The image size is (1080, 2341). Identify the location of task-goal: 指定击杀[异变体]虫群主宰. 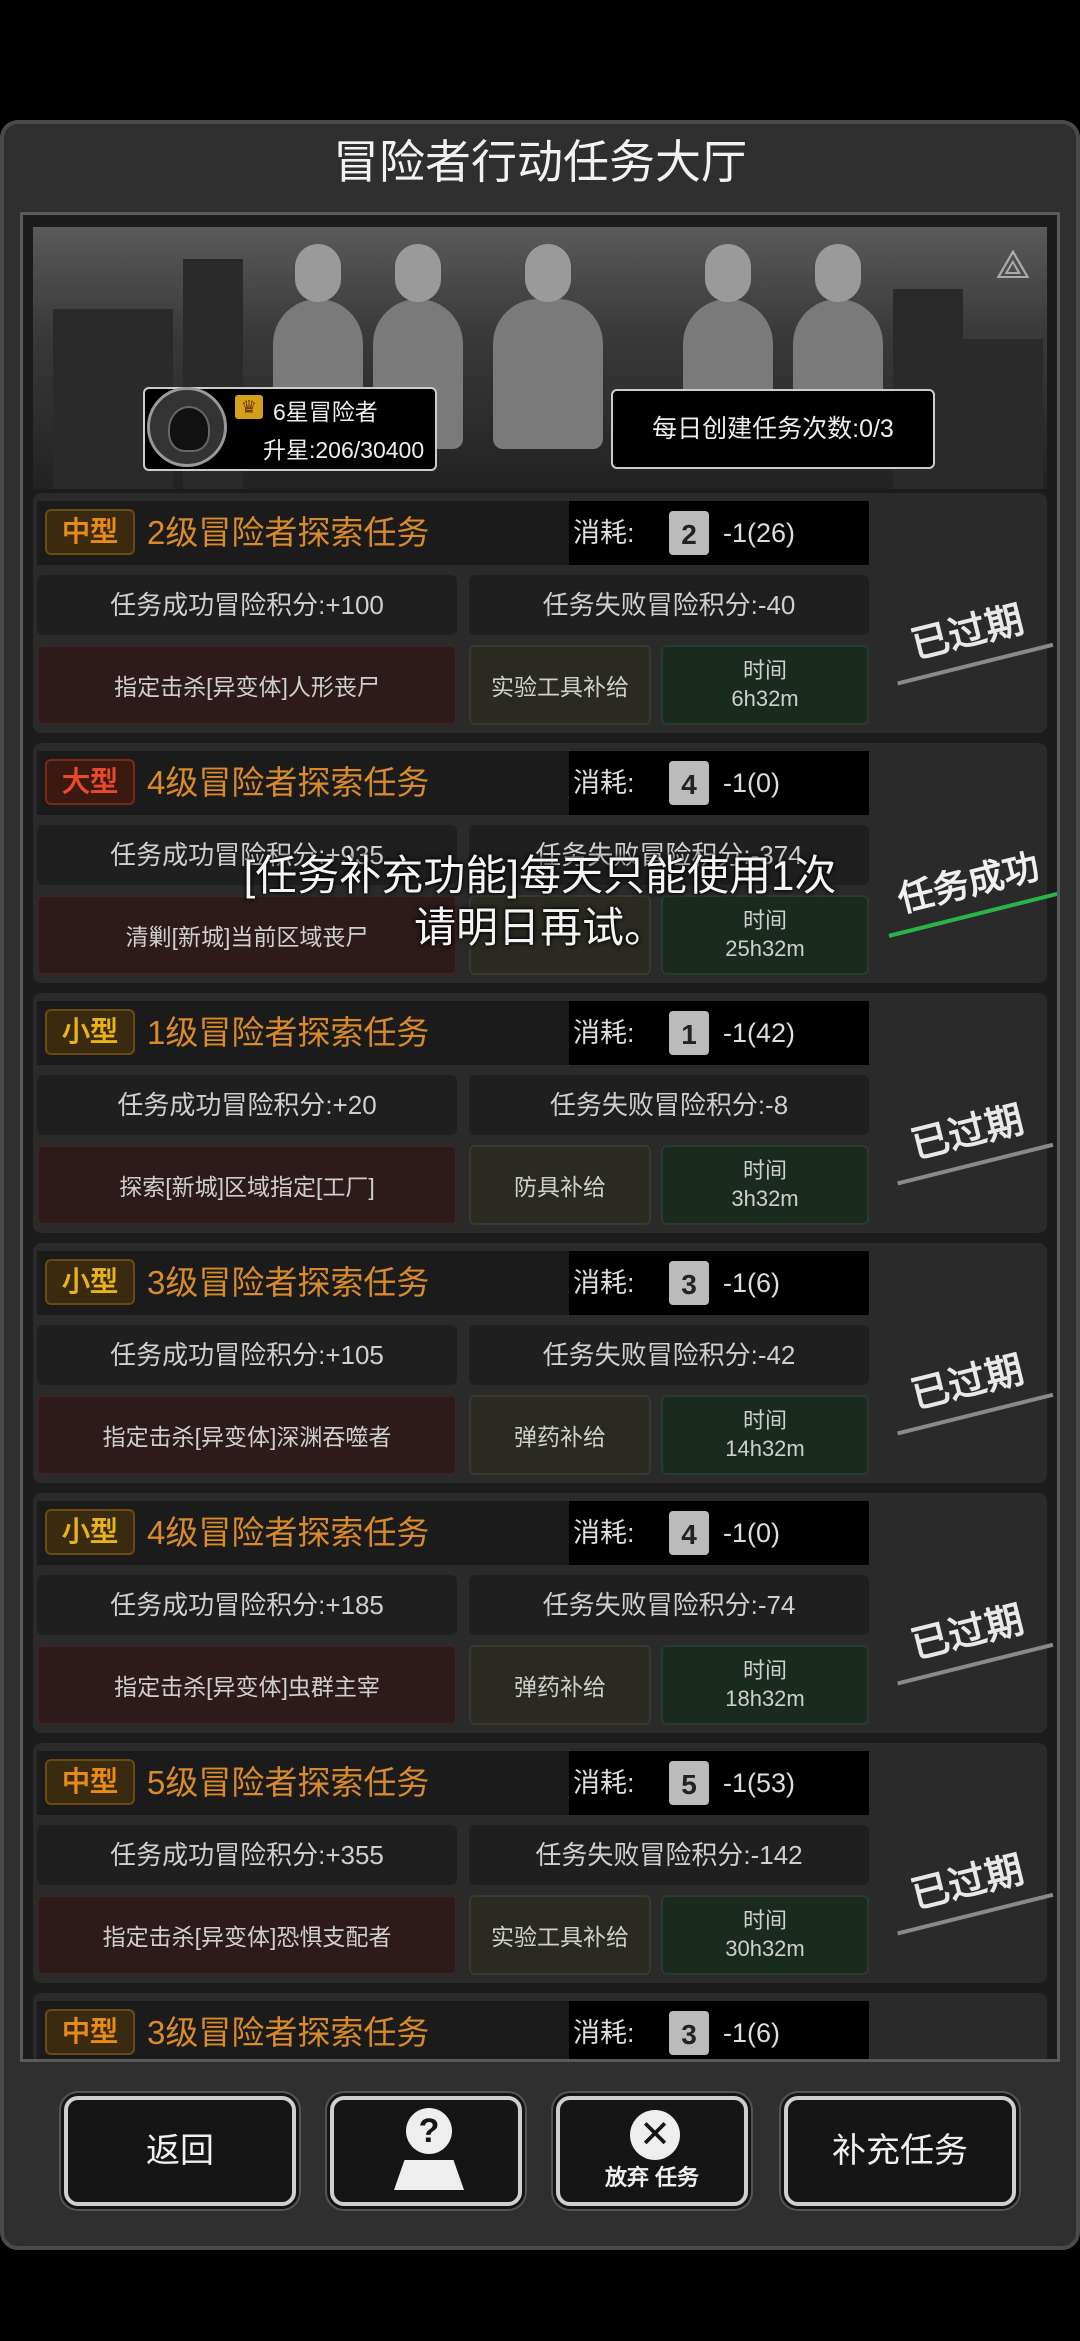
(247, 1685).